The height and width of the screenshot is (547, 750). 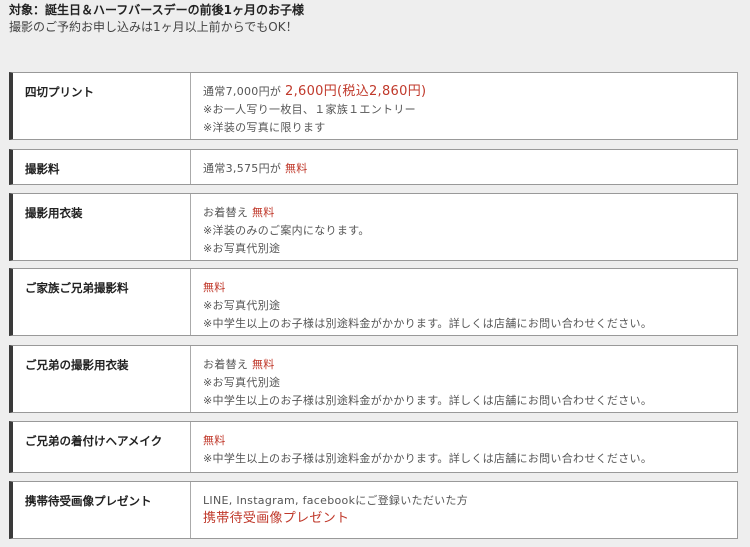 What do you see at coordinates (102, 510) in the screenshot?
I see `row-label: 携帯待受画像プレゼント` at bounding box center [102, 510].